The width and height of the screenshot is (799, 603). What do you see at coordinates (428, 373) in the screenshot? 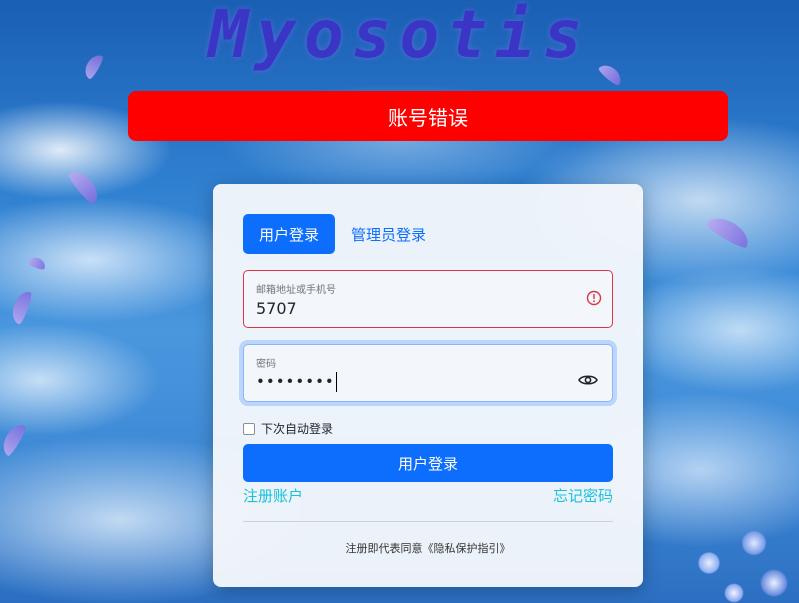
I see `password-field: 密码 ••••••••` at bounding box center [428, 373].